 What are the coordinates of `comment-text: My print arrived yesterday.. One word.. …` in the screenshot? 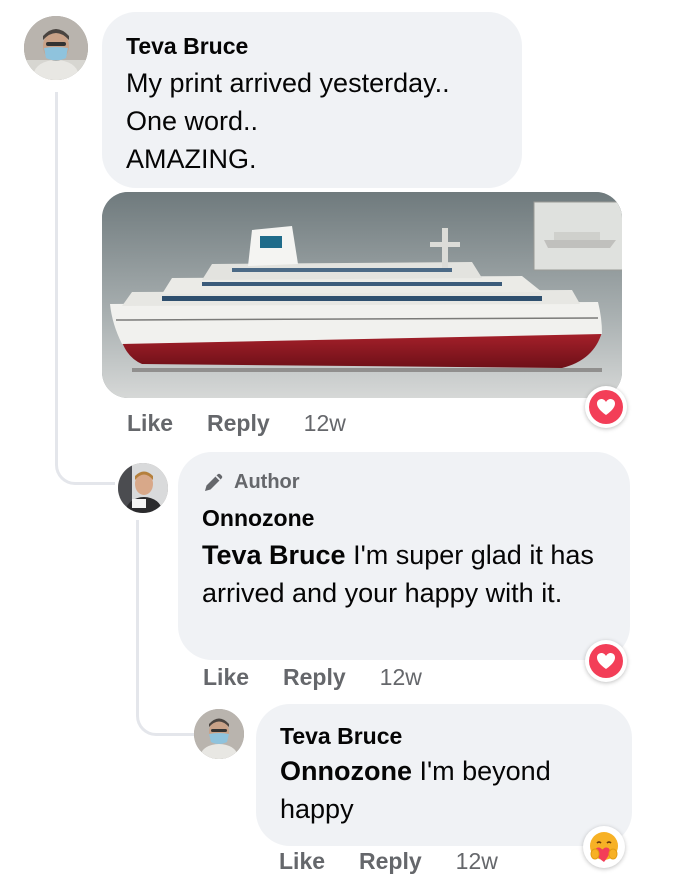 It's located at (312, 121).